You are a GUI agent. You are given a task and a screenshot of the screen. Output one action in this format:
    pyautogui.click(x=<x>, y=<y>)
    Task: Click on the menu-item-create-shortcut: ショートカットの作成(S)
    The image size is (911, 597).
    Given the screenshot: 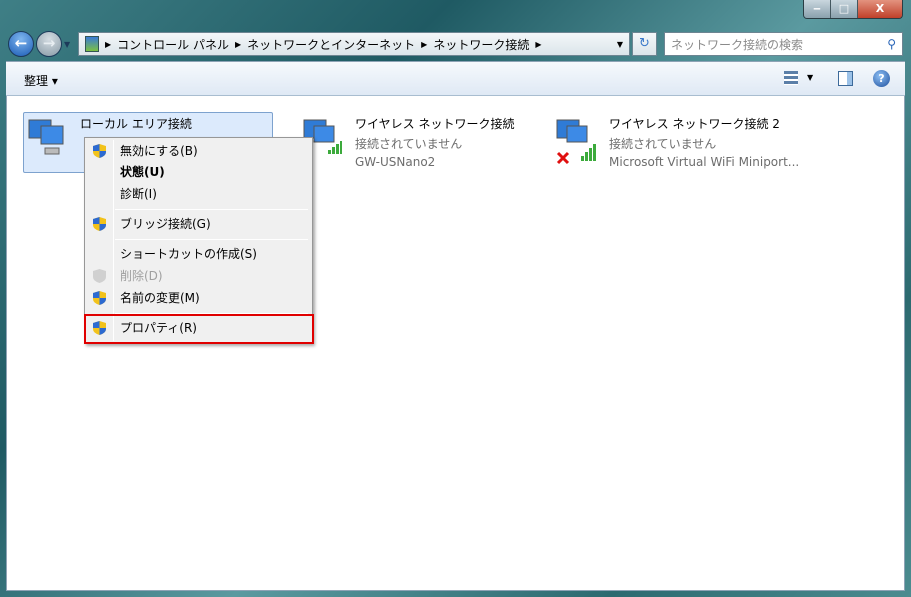 What is the action you would take?
    pyautogui.click(x=198, y=254)
    